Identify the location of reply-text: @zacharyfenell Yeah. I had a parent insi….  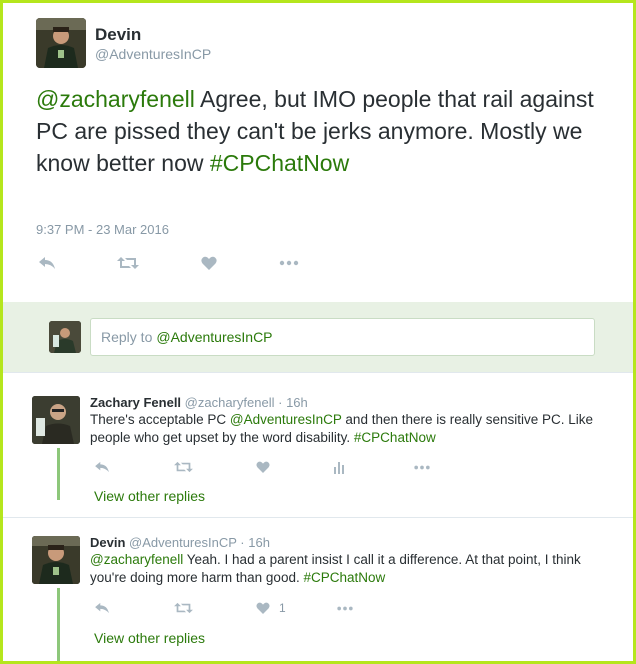
(335, 568).